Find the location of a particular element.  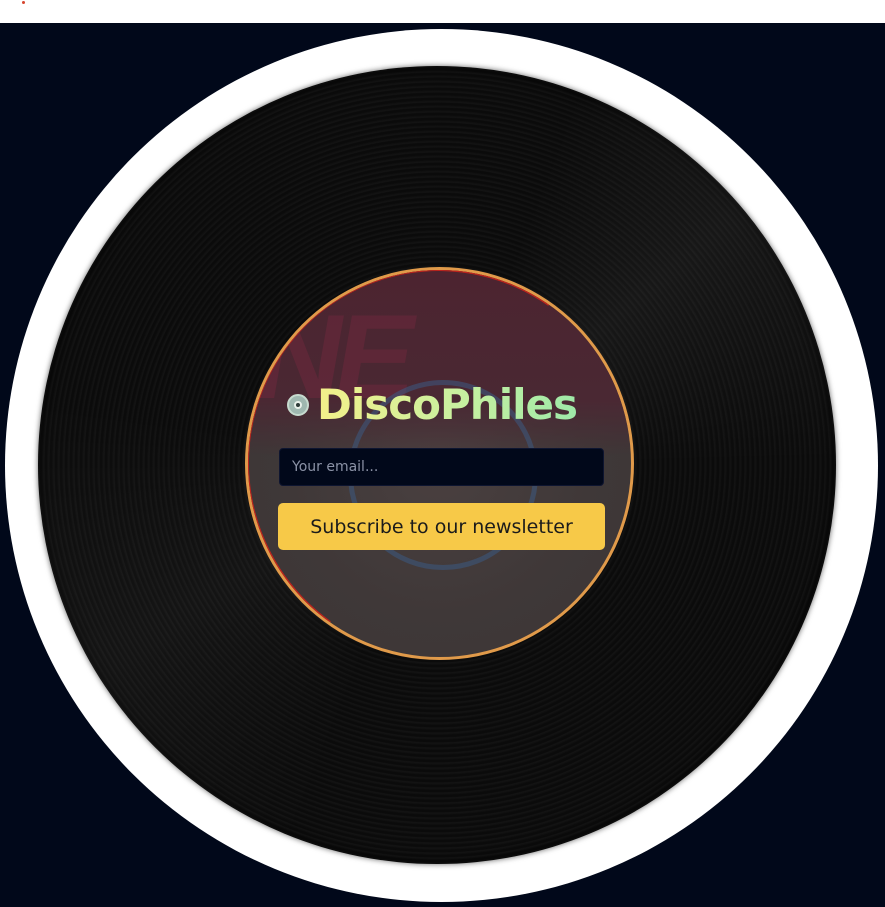

brand-title: DiscoPhiles is located at coordinates (447, 404).